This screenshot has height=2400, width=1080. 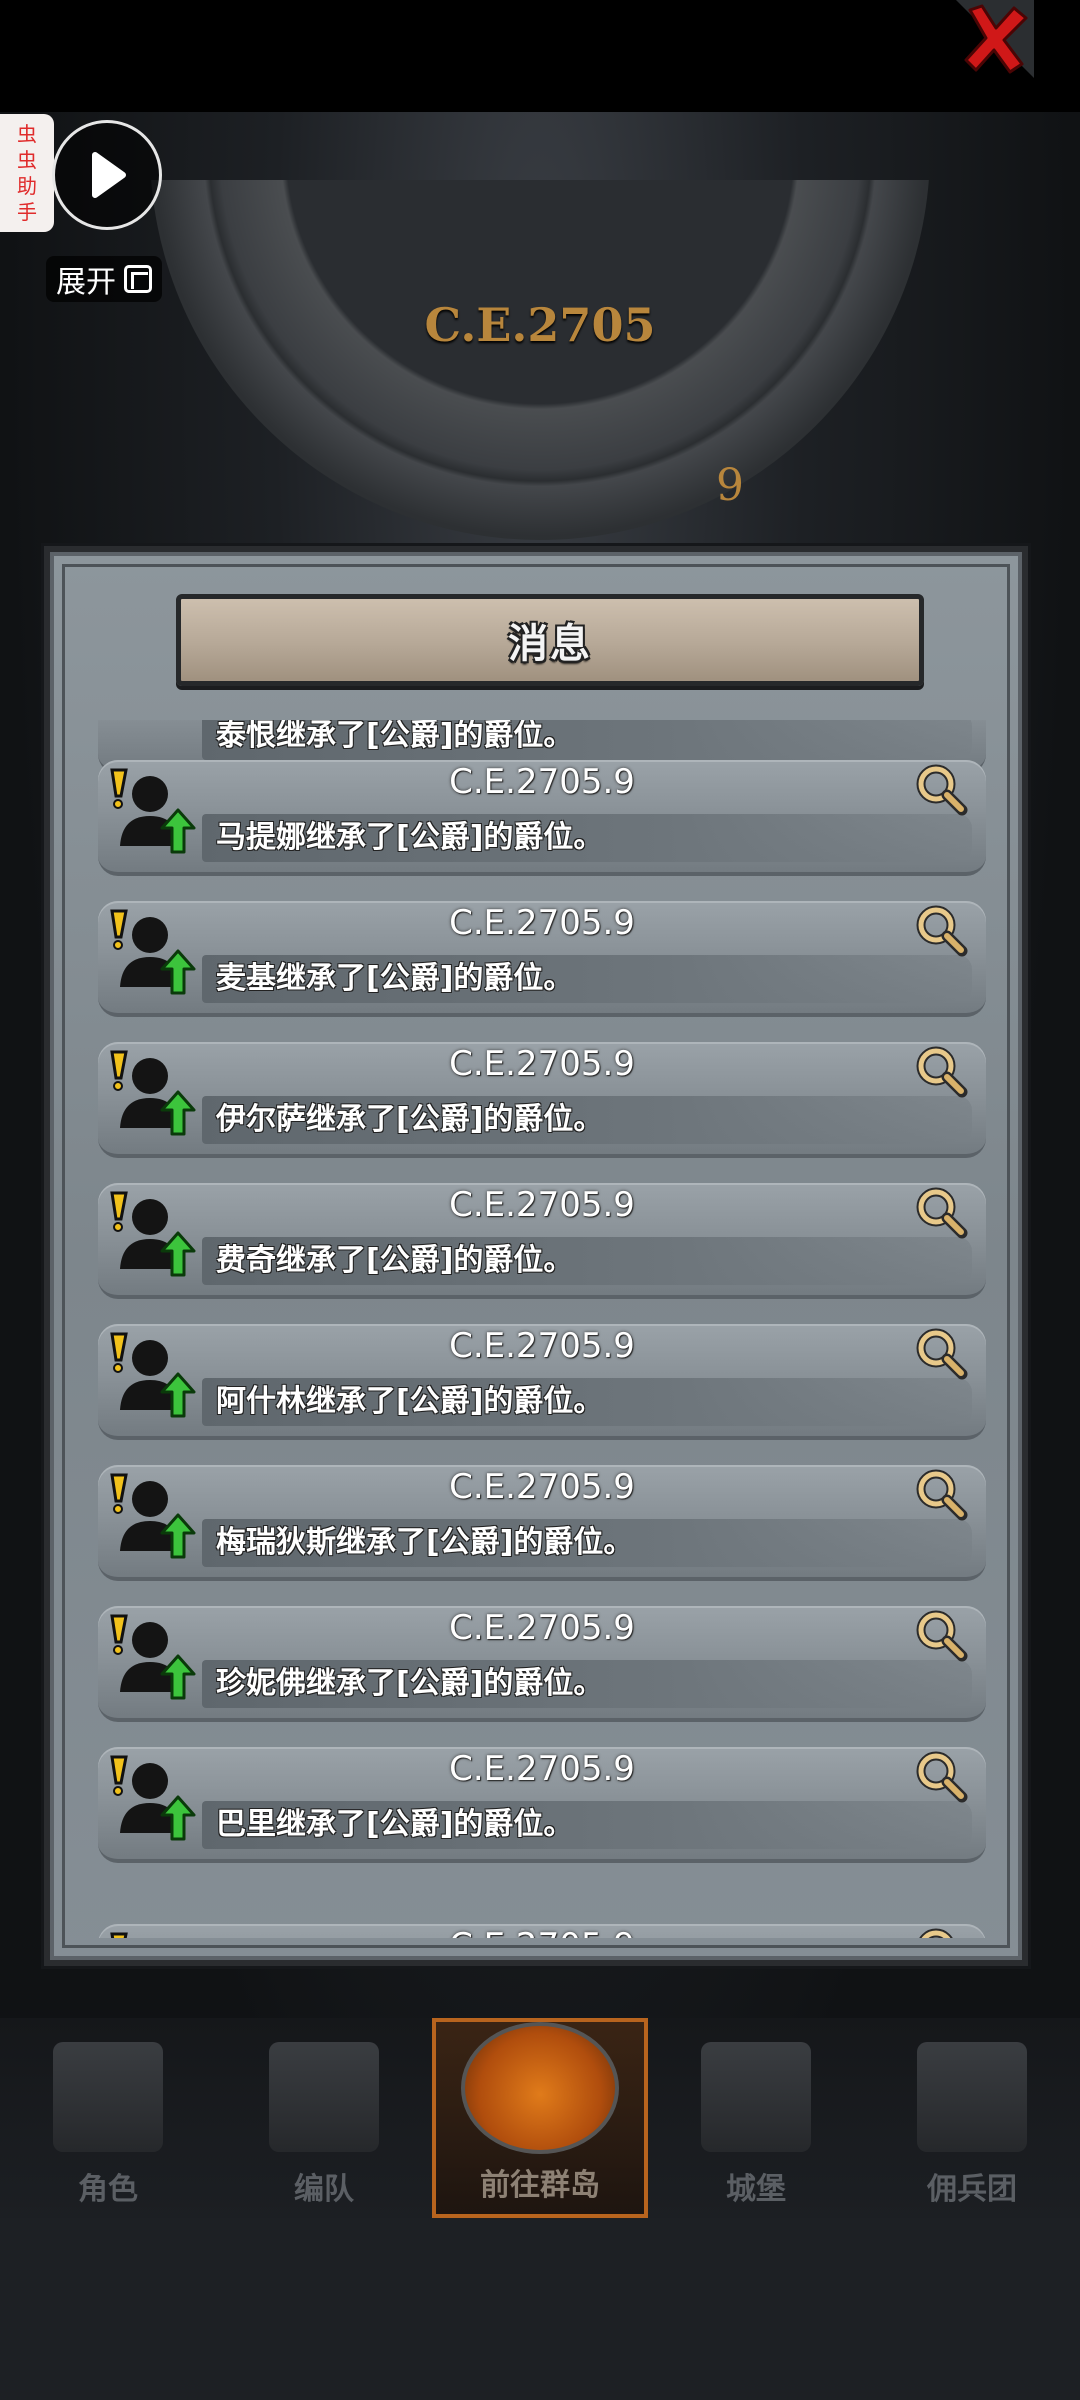 I want to click on list-item: C.E.2705.9 巴里继承了[公爵]的爵位。, so click(x=542, y=1801).